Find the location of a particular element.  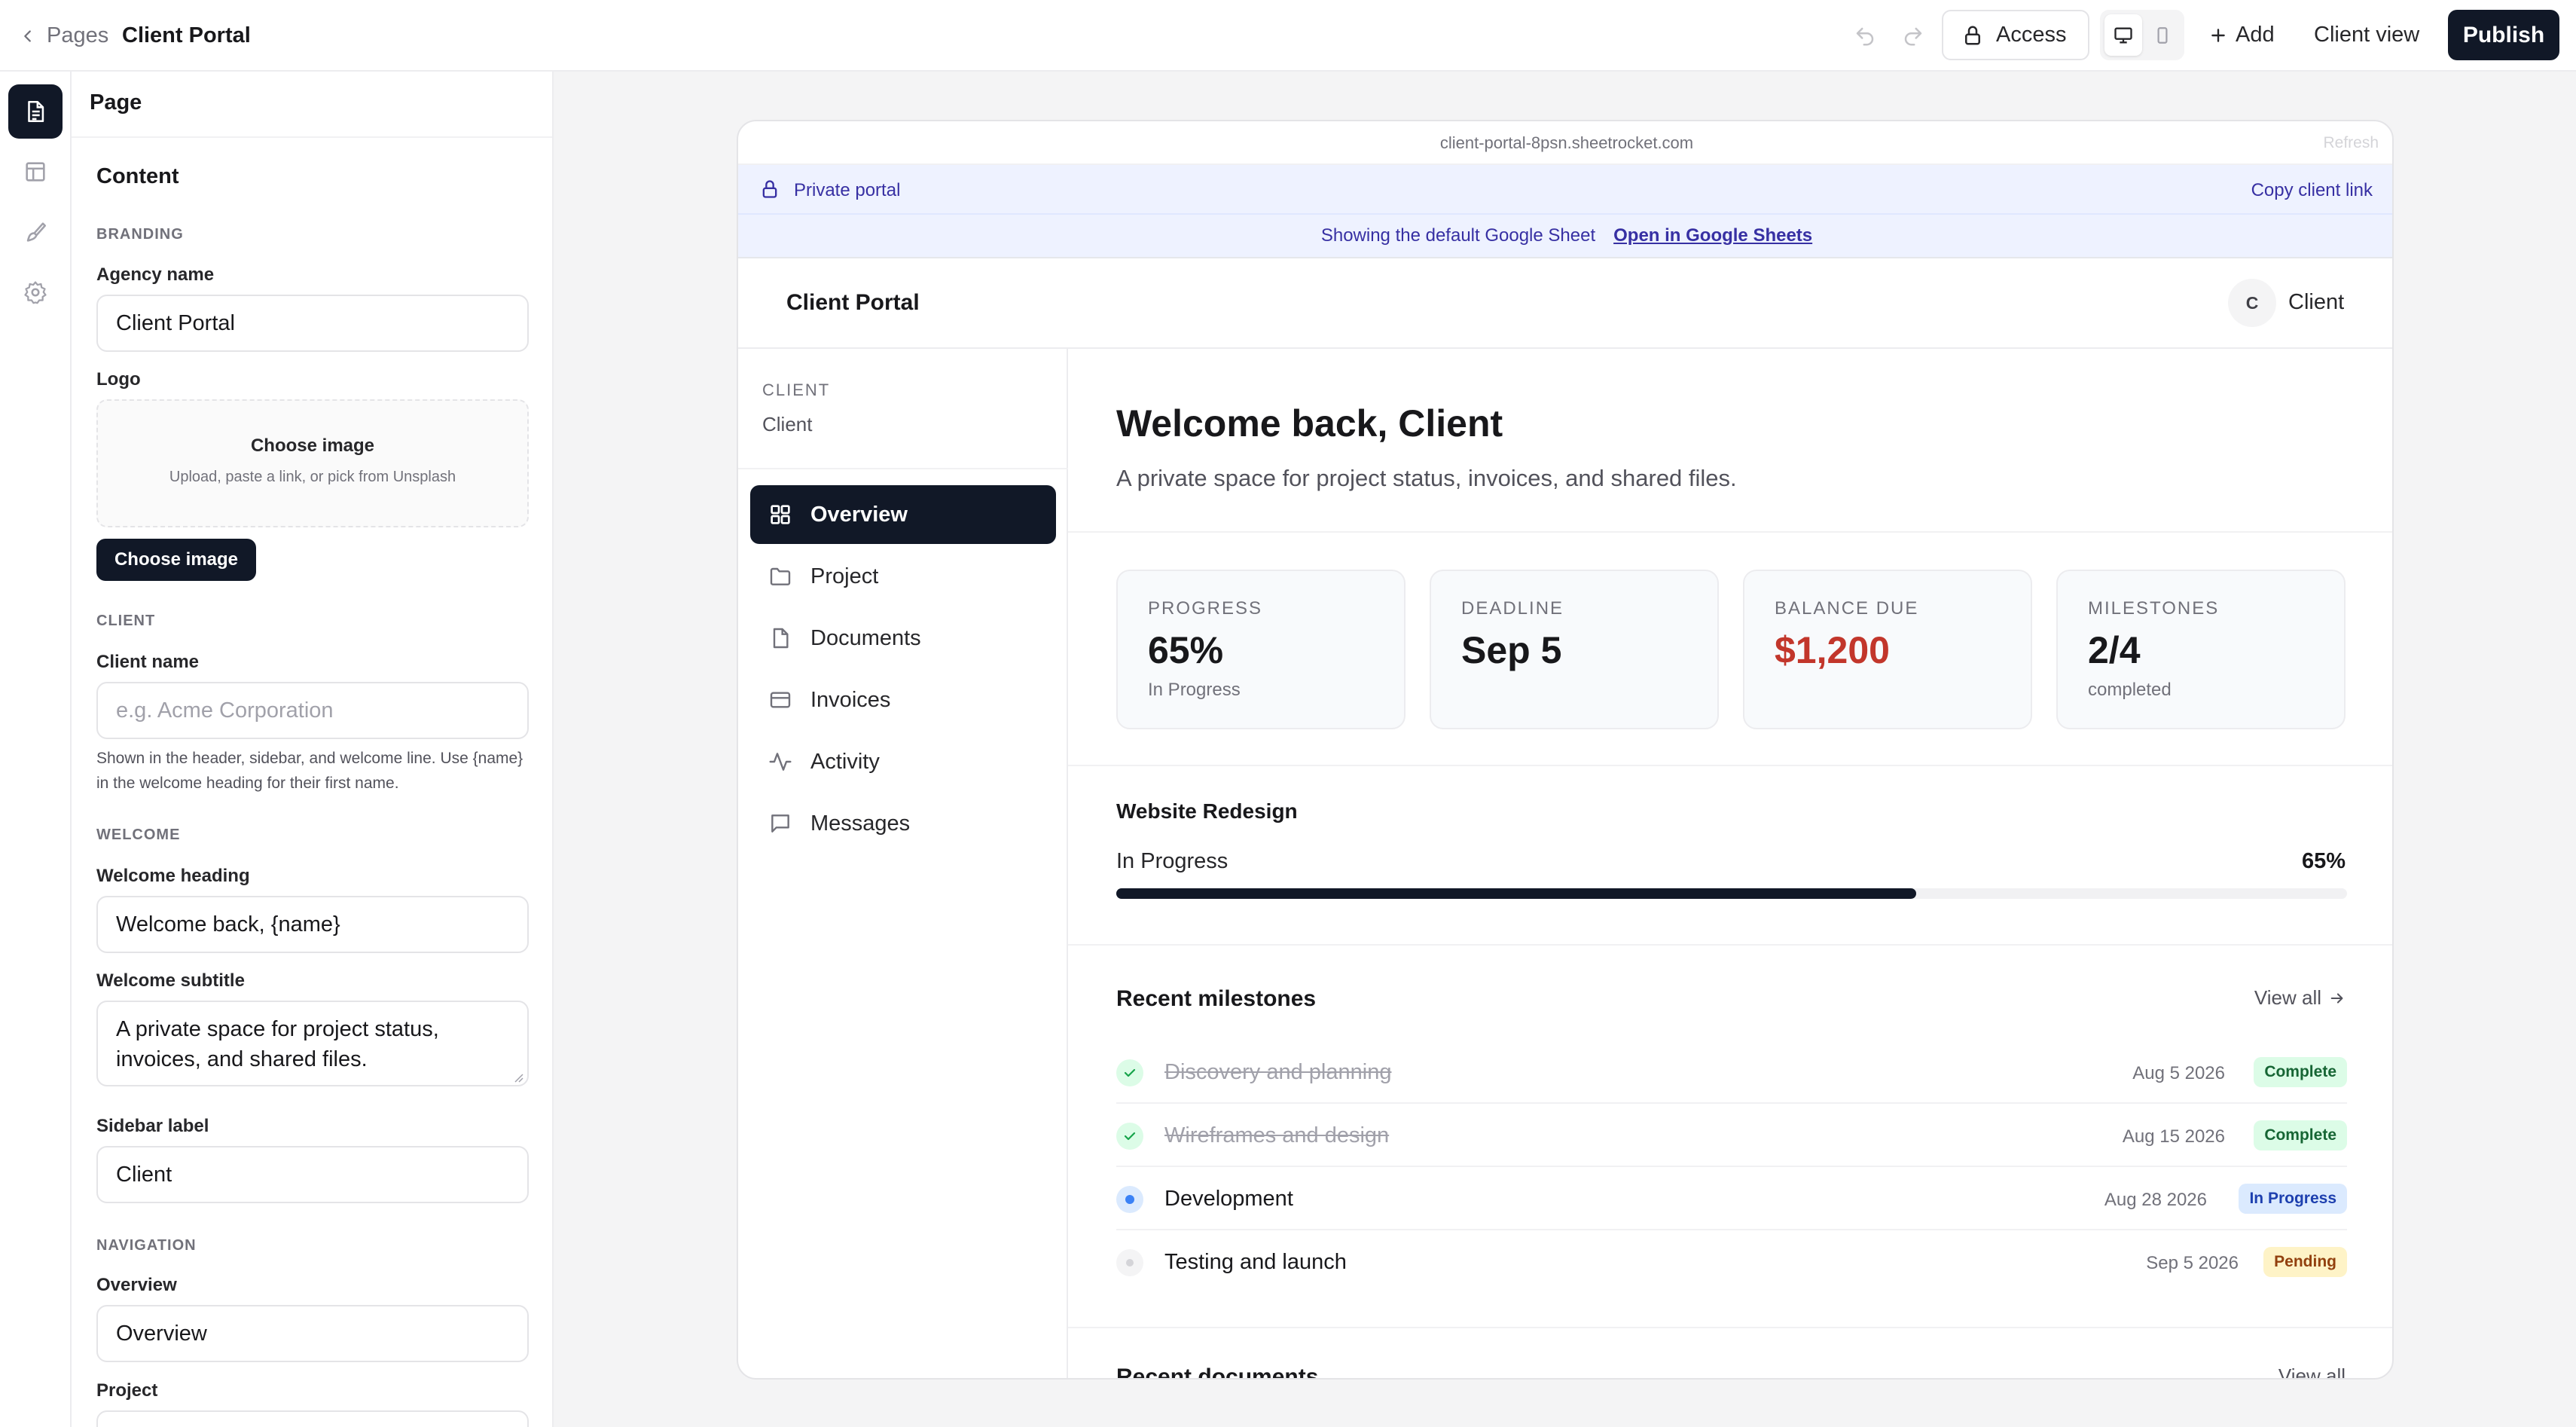

welcome-heading-input: Welcome back, {name} is located at coordinates (313, 925).